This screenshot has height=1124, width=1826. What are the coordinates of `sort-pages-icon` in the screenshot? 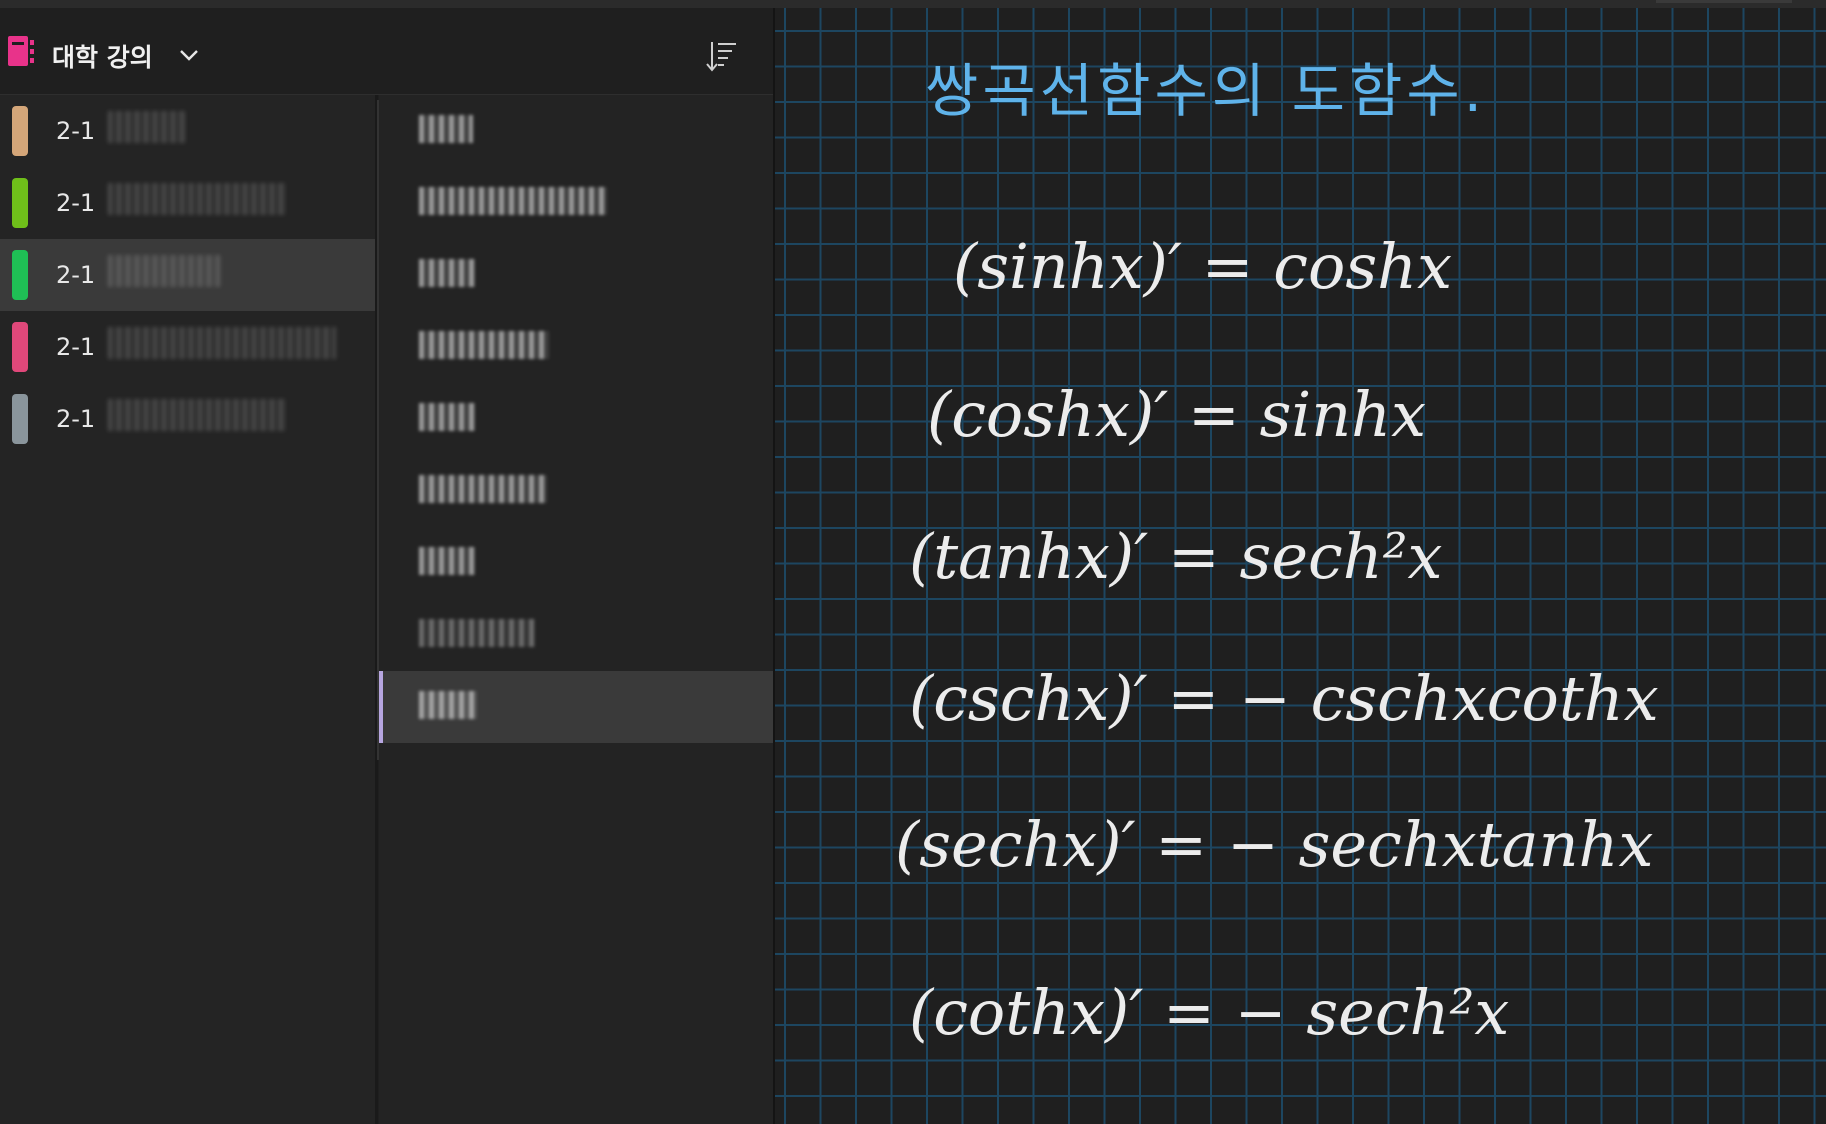 It's located at (722, 56).